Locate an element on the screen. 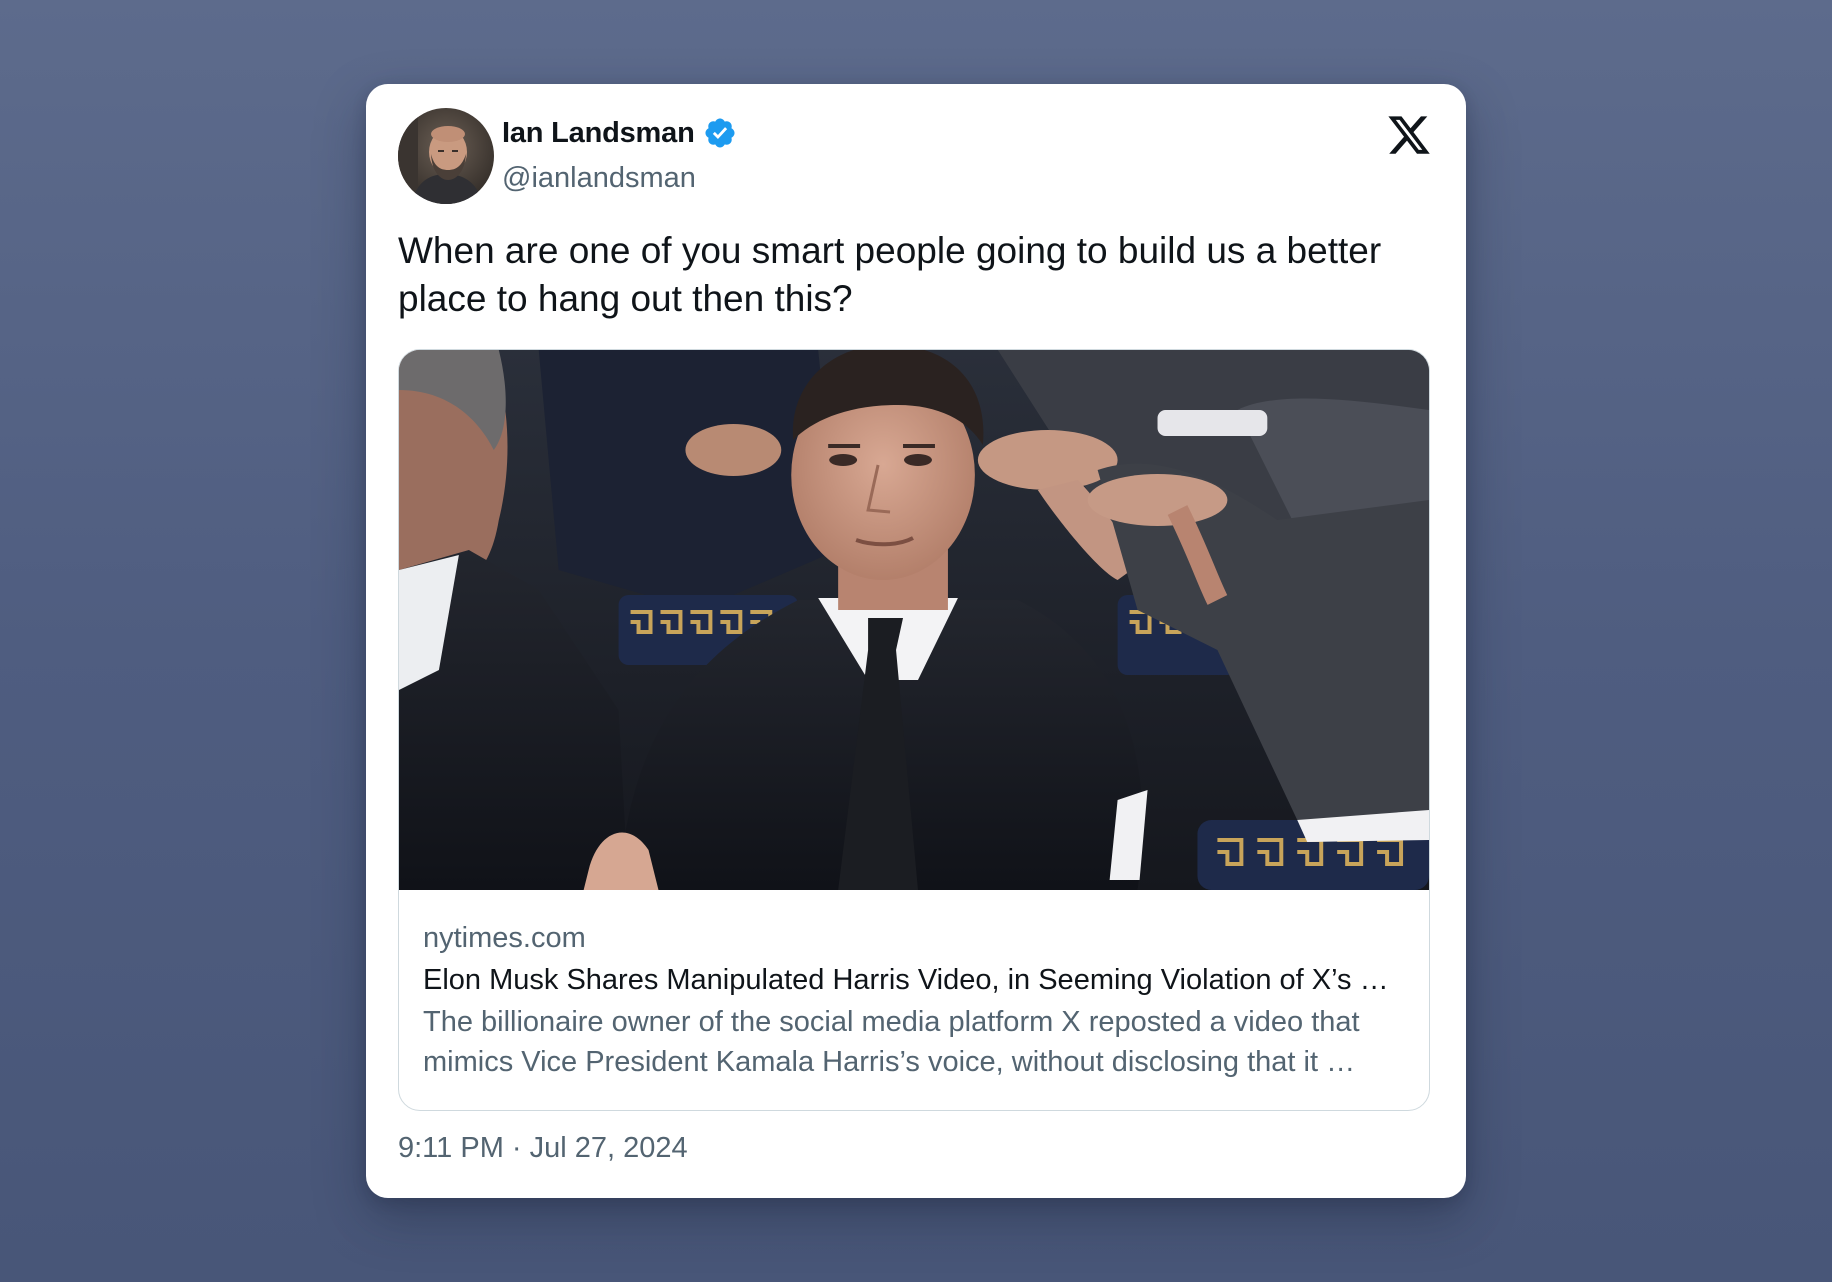  author-handle: @ianlandsman is located at coordinates (599, 178).